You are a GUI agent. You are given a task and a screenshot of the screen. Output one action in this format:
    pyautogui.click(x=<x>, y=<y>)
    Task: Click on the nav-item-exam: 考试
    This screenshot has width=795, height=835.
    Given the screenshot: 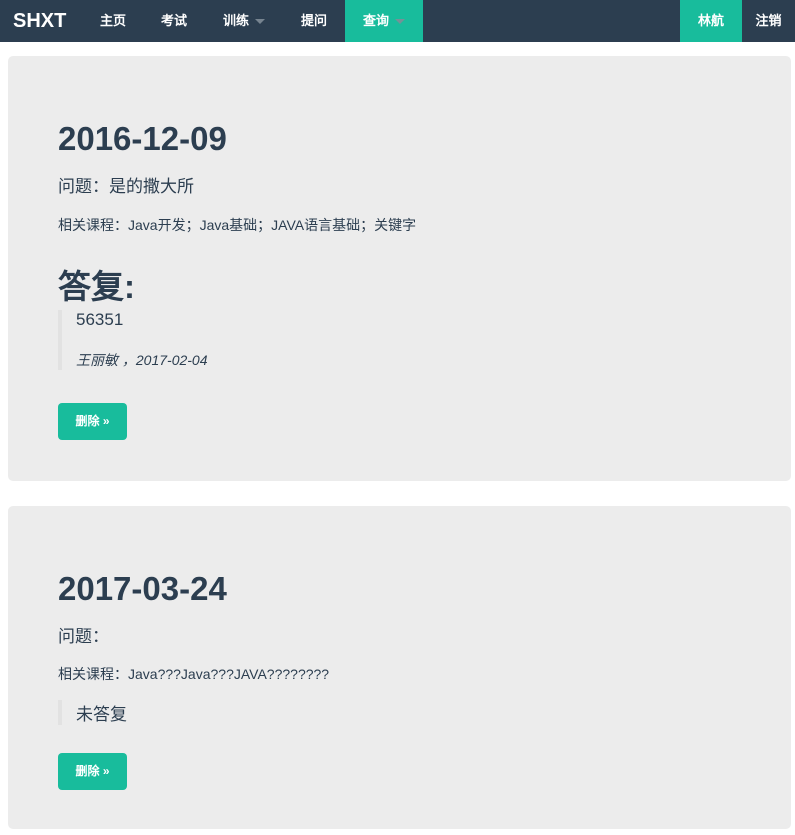 What is the action you would take?
    pyautogui.click(x=174, y=21)
    